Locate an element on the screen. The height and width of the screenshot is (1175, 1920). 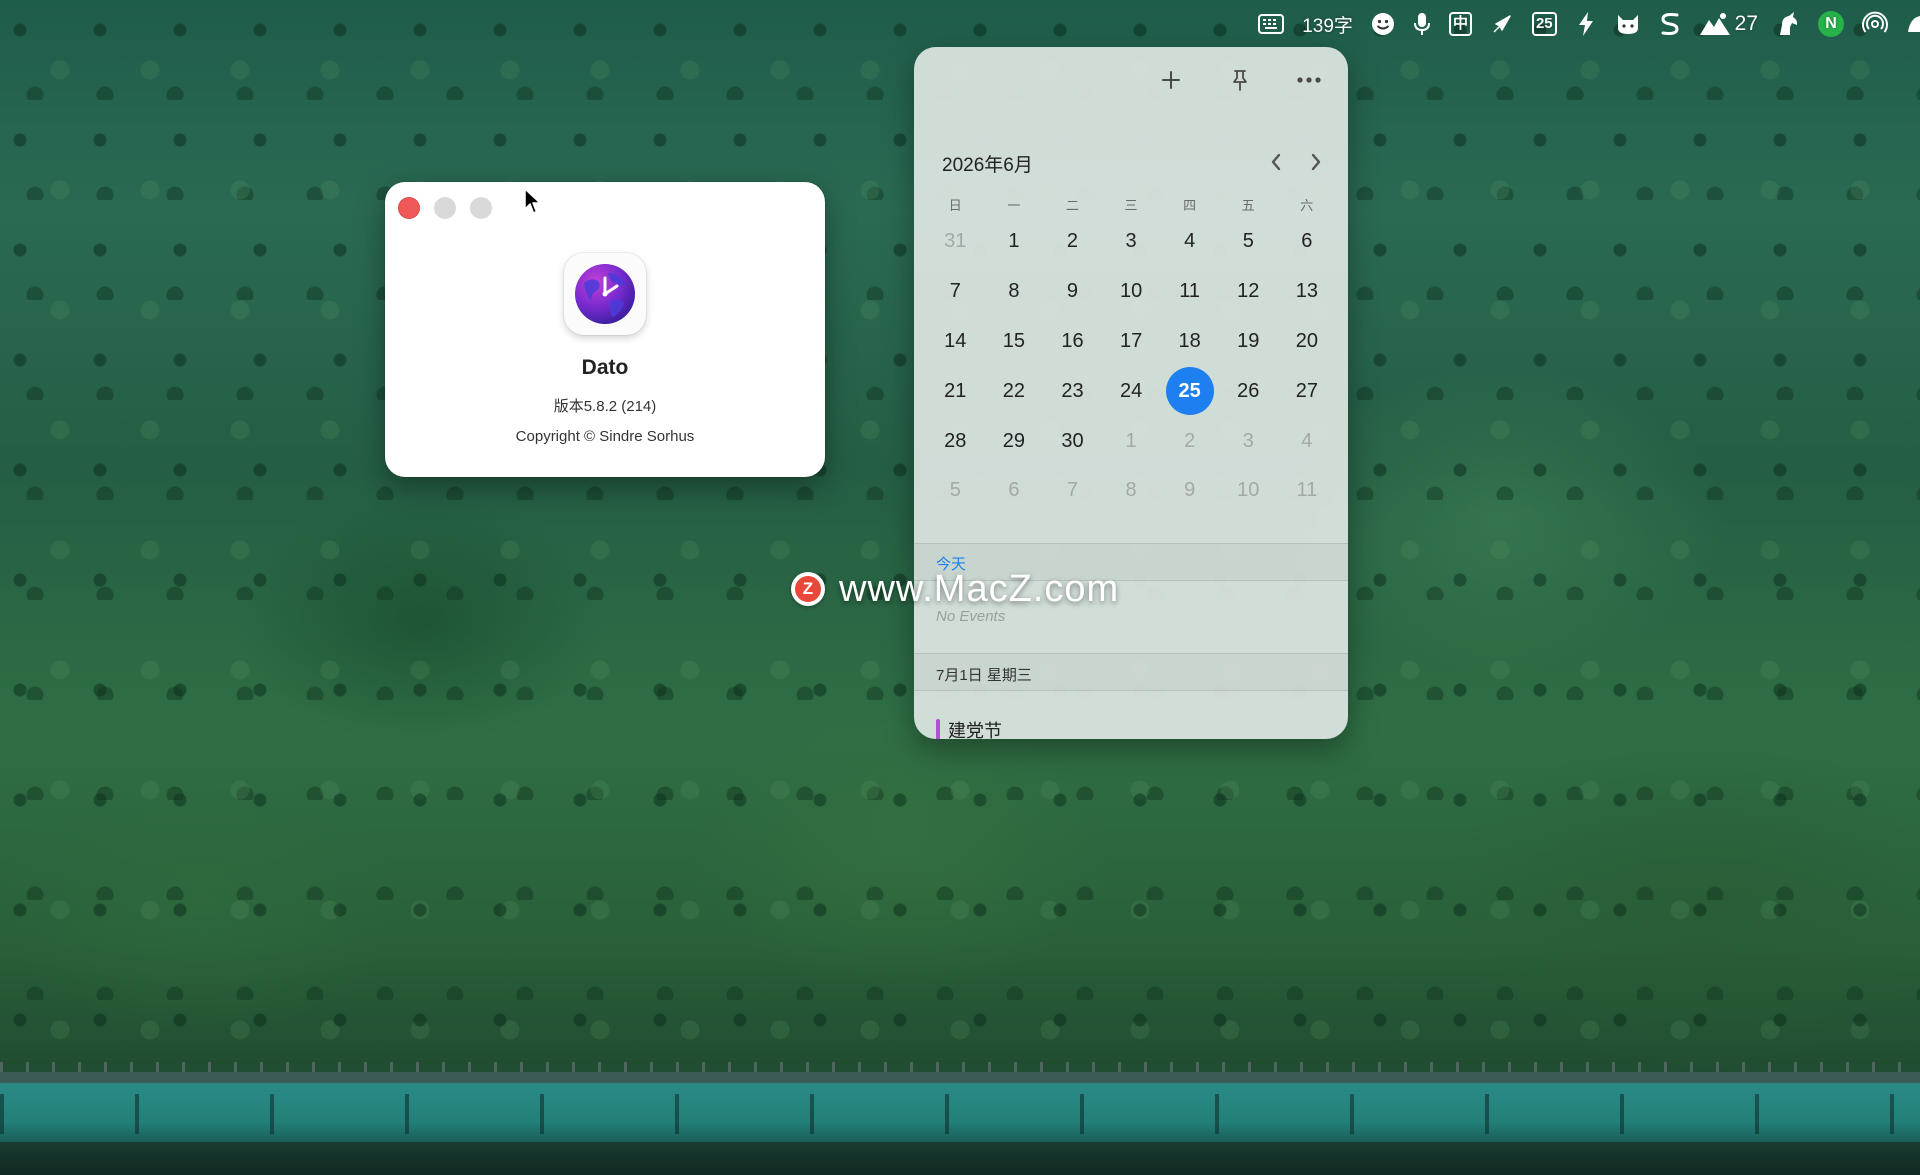
day-number: 23 is located at coordinates (1072, 390).